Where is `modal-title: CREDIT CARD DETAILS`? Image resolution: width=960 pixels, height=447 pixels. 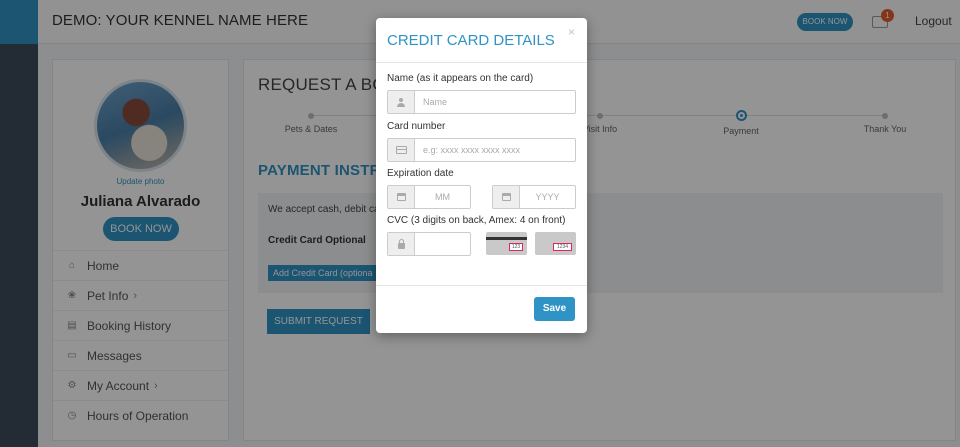
modal-title: CREDIT CARD DETAILS is located at coordinates (471, 40).